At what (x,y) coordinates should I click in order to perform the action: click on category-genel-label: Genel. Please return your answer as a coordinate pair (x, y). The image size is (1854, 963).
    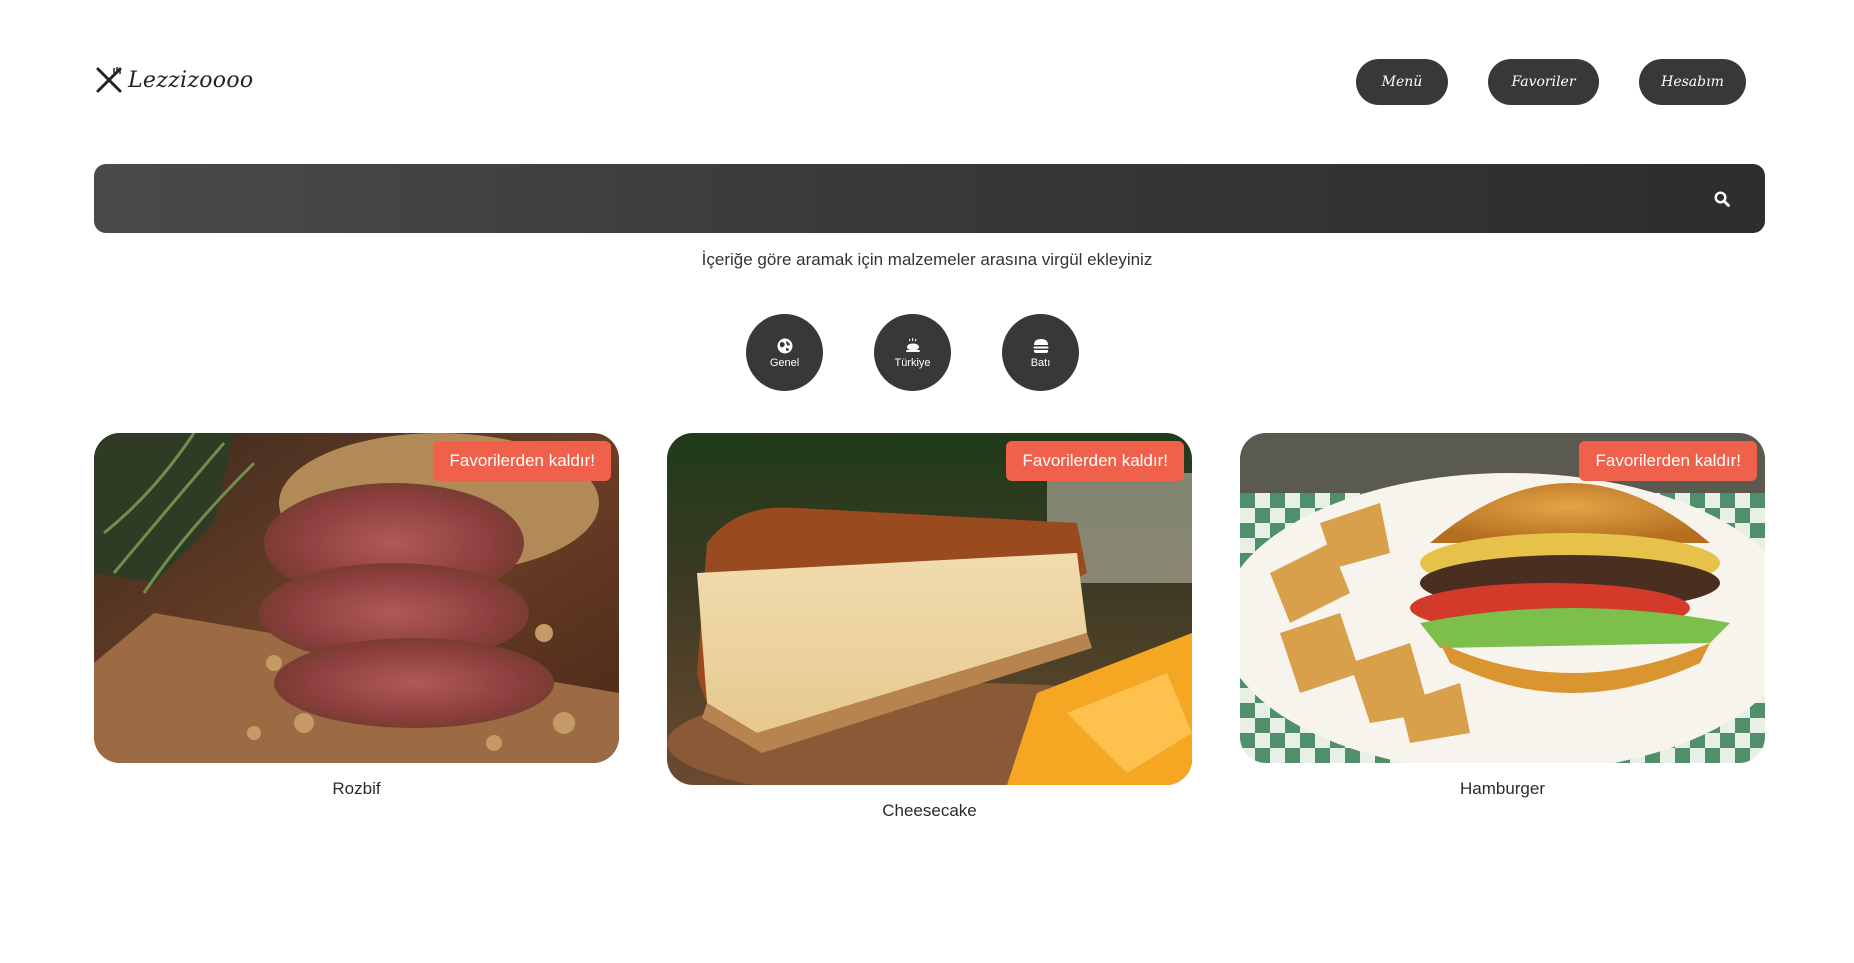
    Looking at the image, I should click on (784, 362).